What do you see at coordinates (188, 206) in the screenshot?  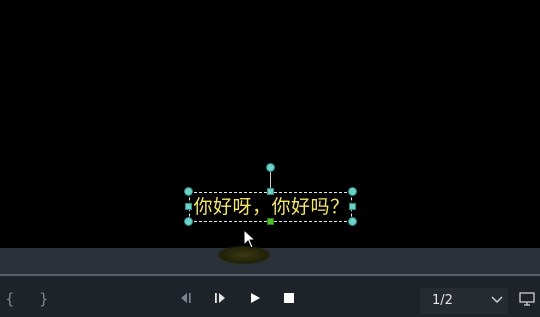 I see `resize-handle-left` at bounding box center [188, 206].